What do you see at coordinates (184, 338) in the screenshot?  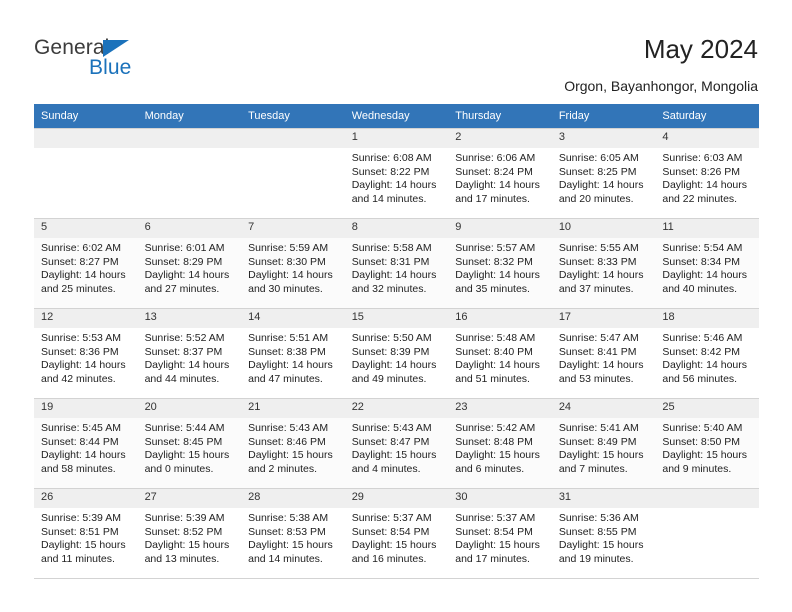 I see `sunrise-time: Sunrise: 5:52 AM` at bounding box center [184, 338].